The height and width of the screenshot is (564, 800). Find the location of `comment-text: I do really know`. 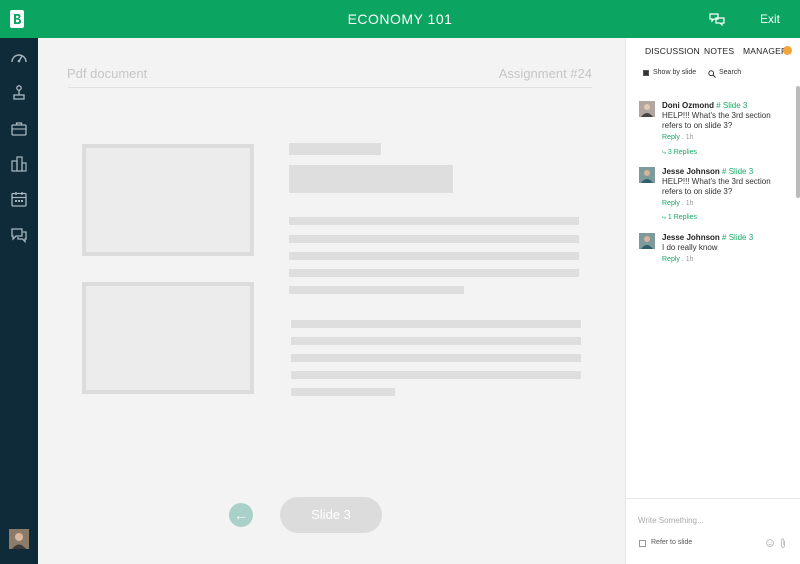

comment-text: I do really know is located at coordinates (690, 247).